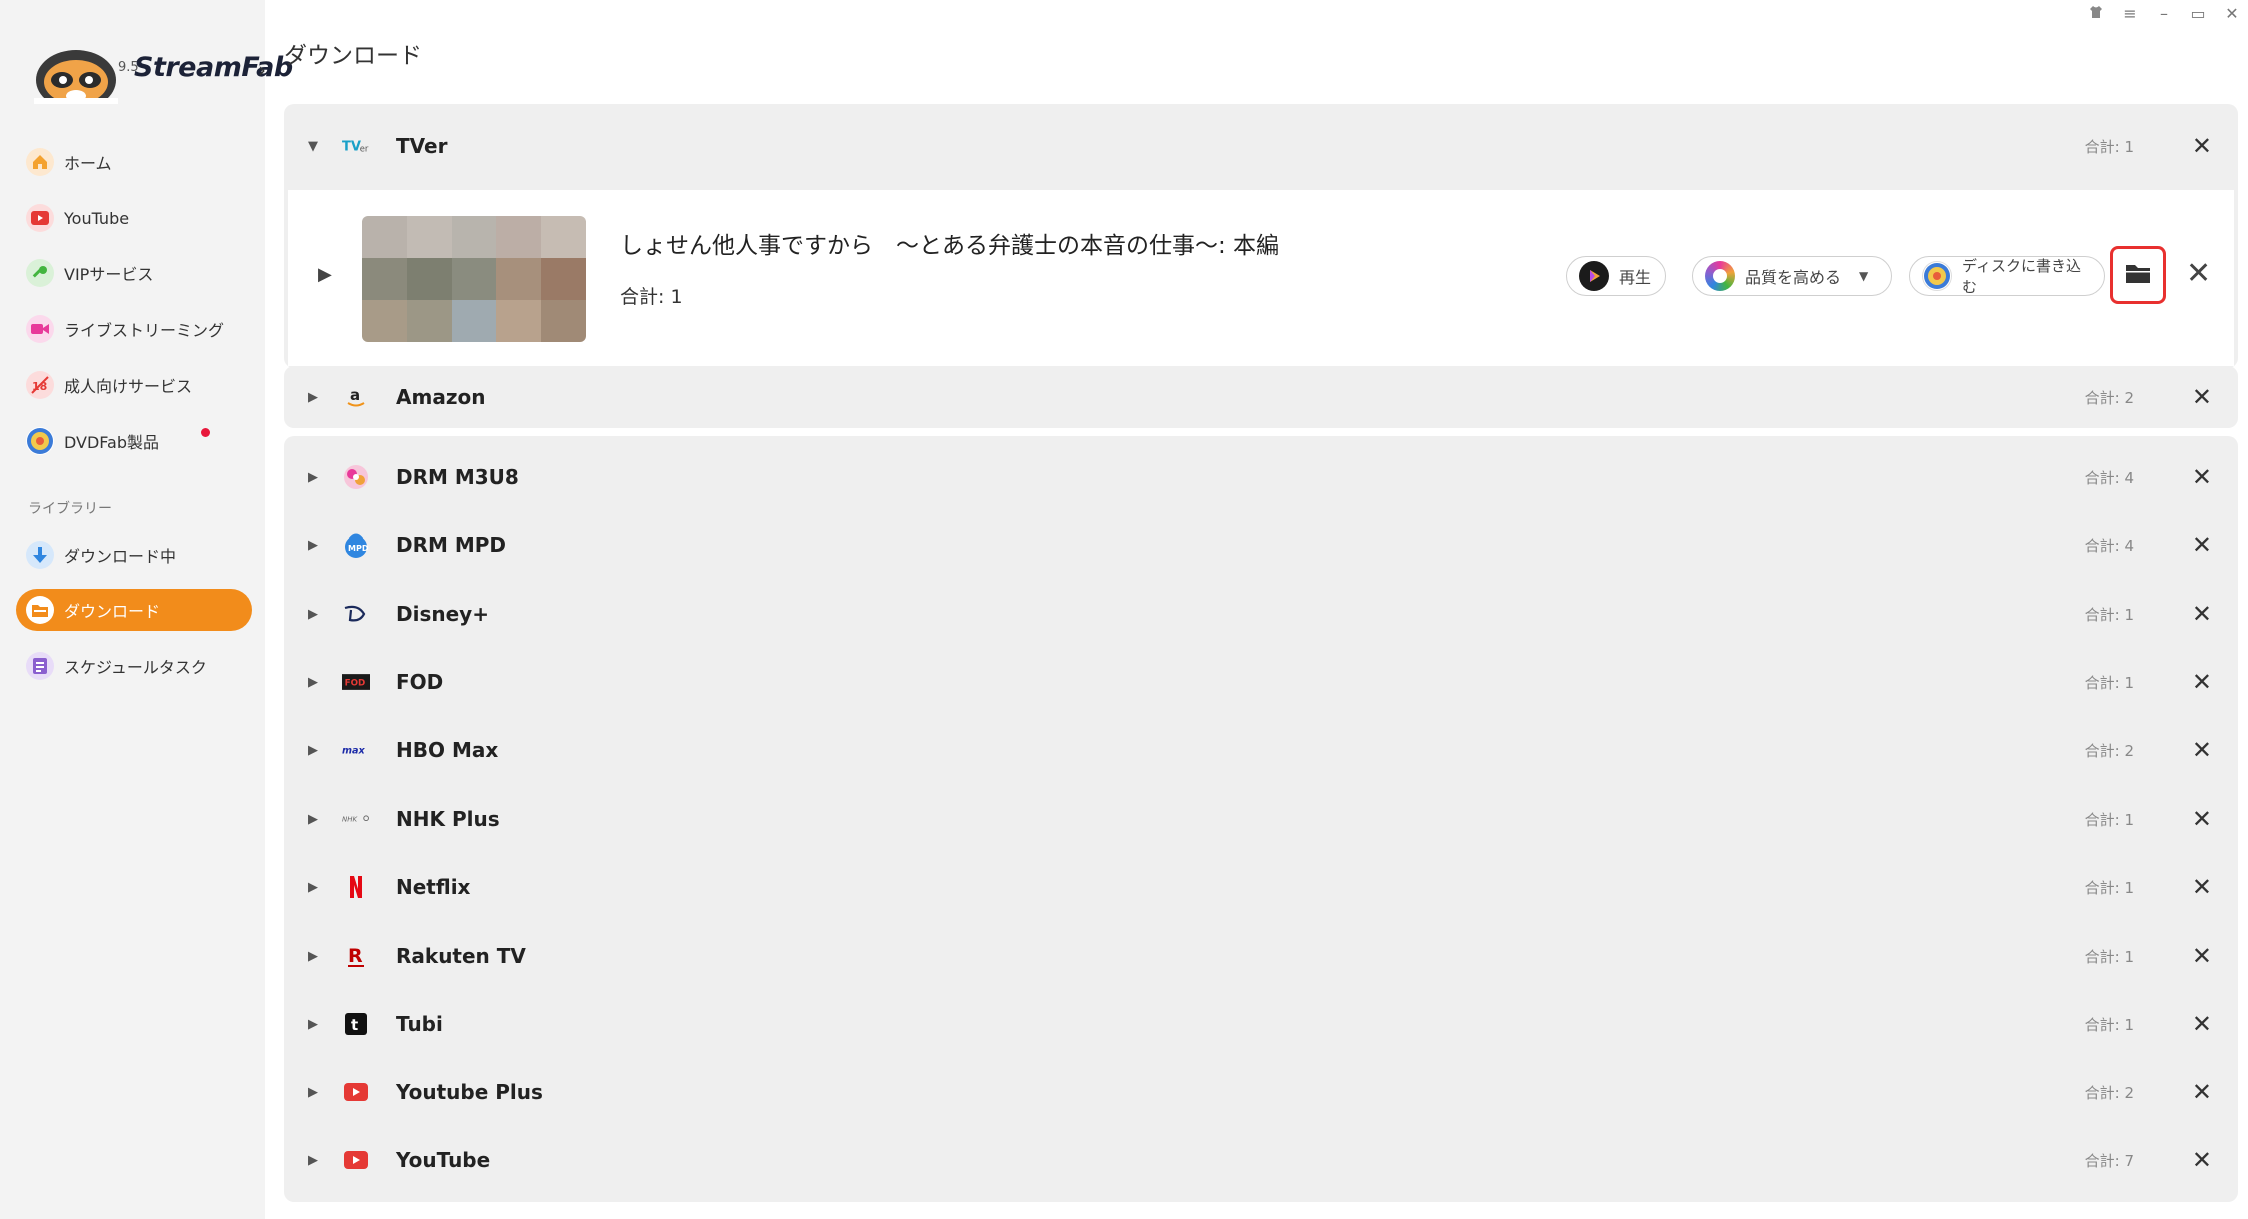 This screenshot has height=1219, width=2248. What do you see at coordinates (1261, 956) in the screenshot?
I see `group-header-rakuten-tv: ▶ R Rakuten TV 合計: 1 ✕` at bounding box center [1261, 956].